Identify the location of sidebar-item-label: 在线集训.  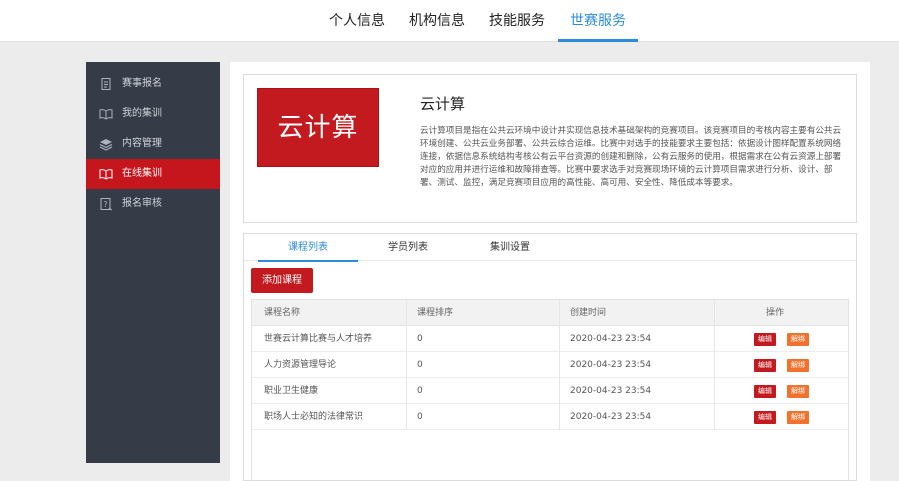
(142, 173).